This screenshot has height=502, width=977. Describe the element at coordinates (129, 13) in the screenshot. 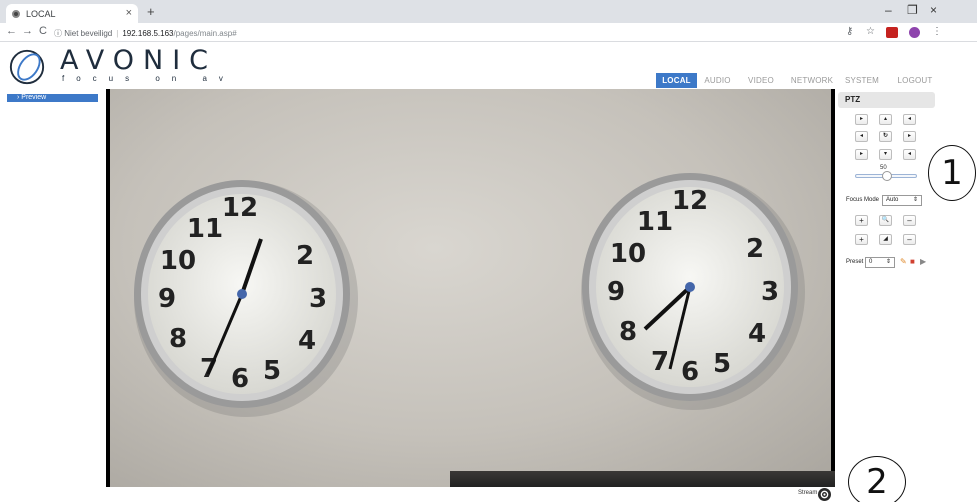

I see `tab-close-icon: ×` at that location.